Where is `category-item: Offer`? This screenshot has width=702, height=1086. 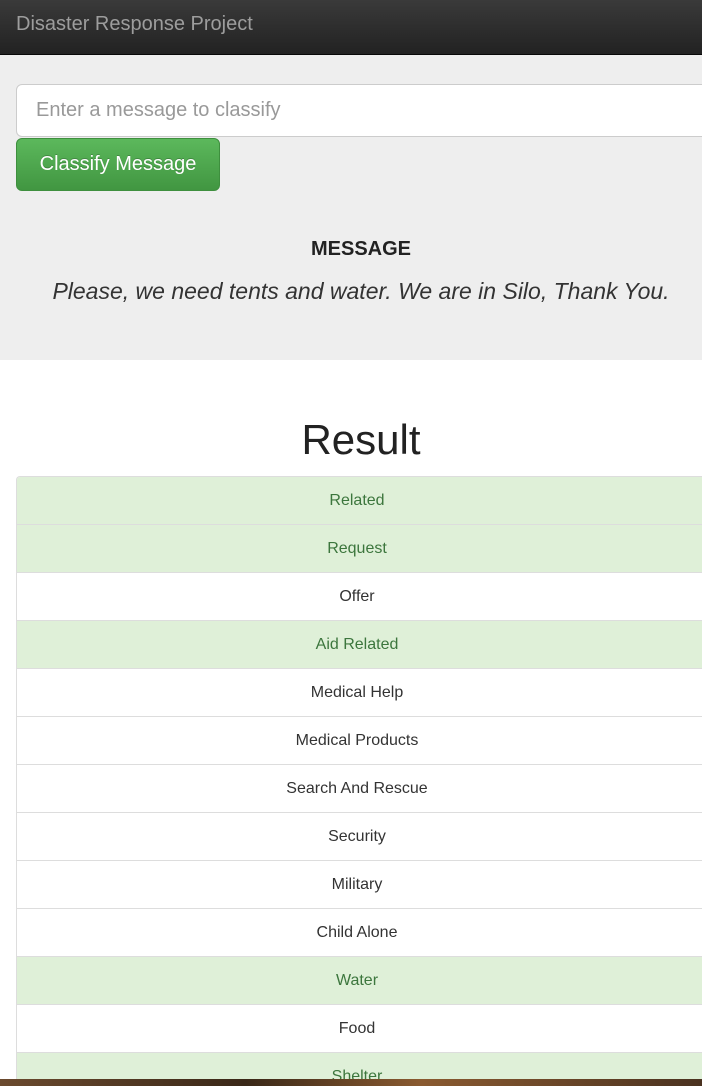 category-item: Offer is located at coordinates (359, 597).